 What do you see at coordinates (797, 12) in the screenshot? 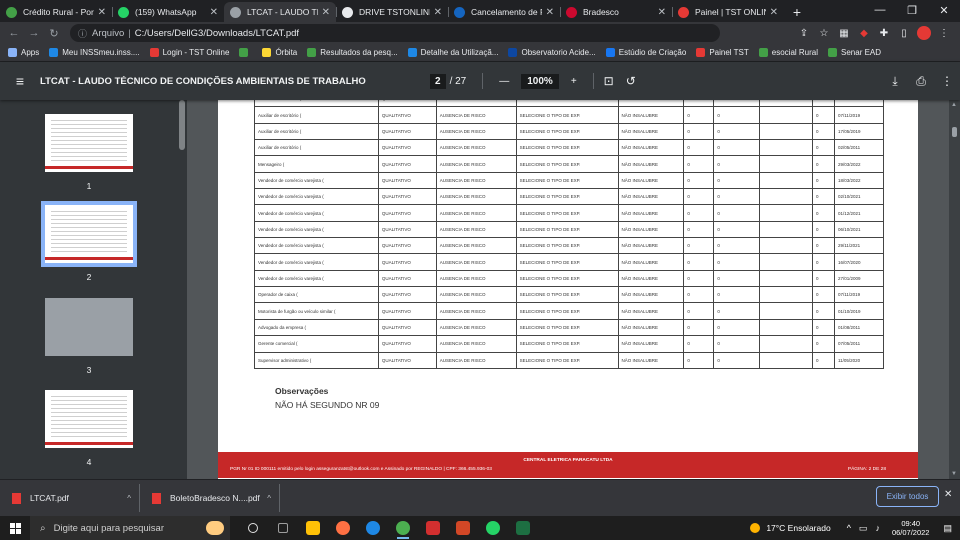
I see `new-tab-button: +` at bounding box center [797, 12].